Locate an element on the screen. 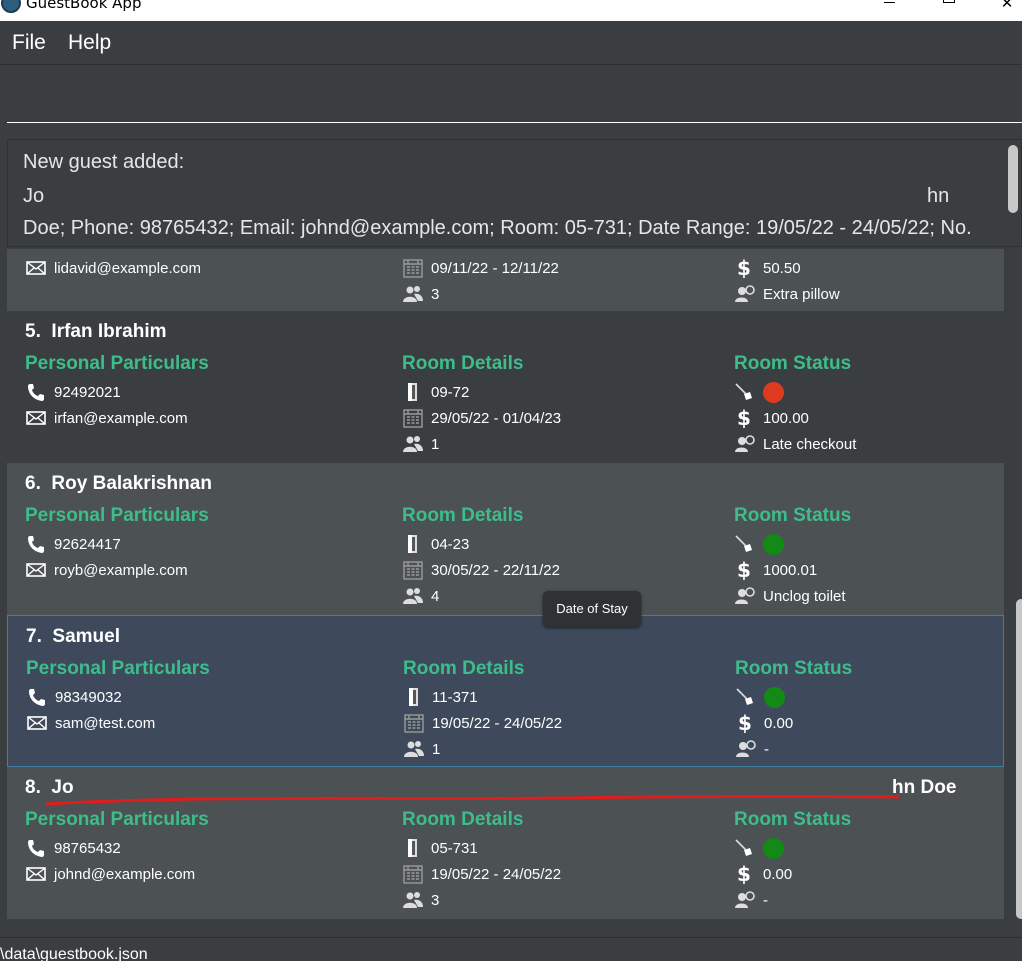 The image size is (1022, 961). price-row: $ 1000.01 is located at coordinates (775, 570).